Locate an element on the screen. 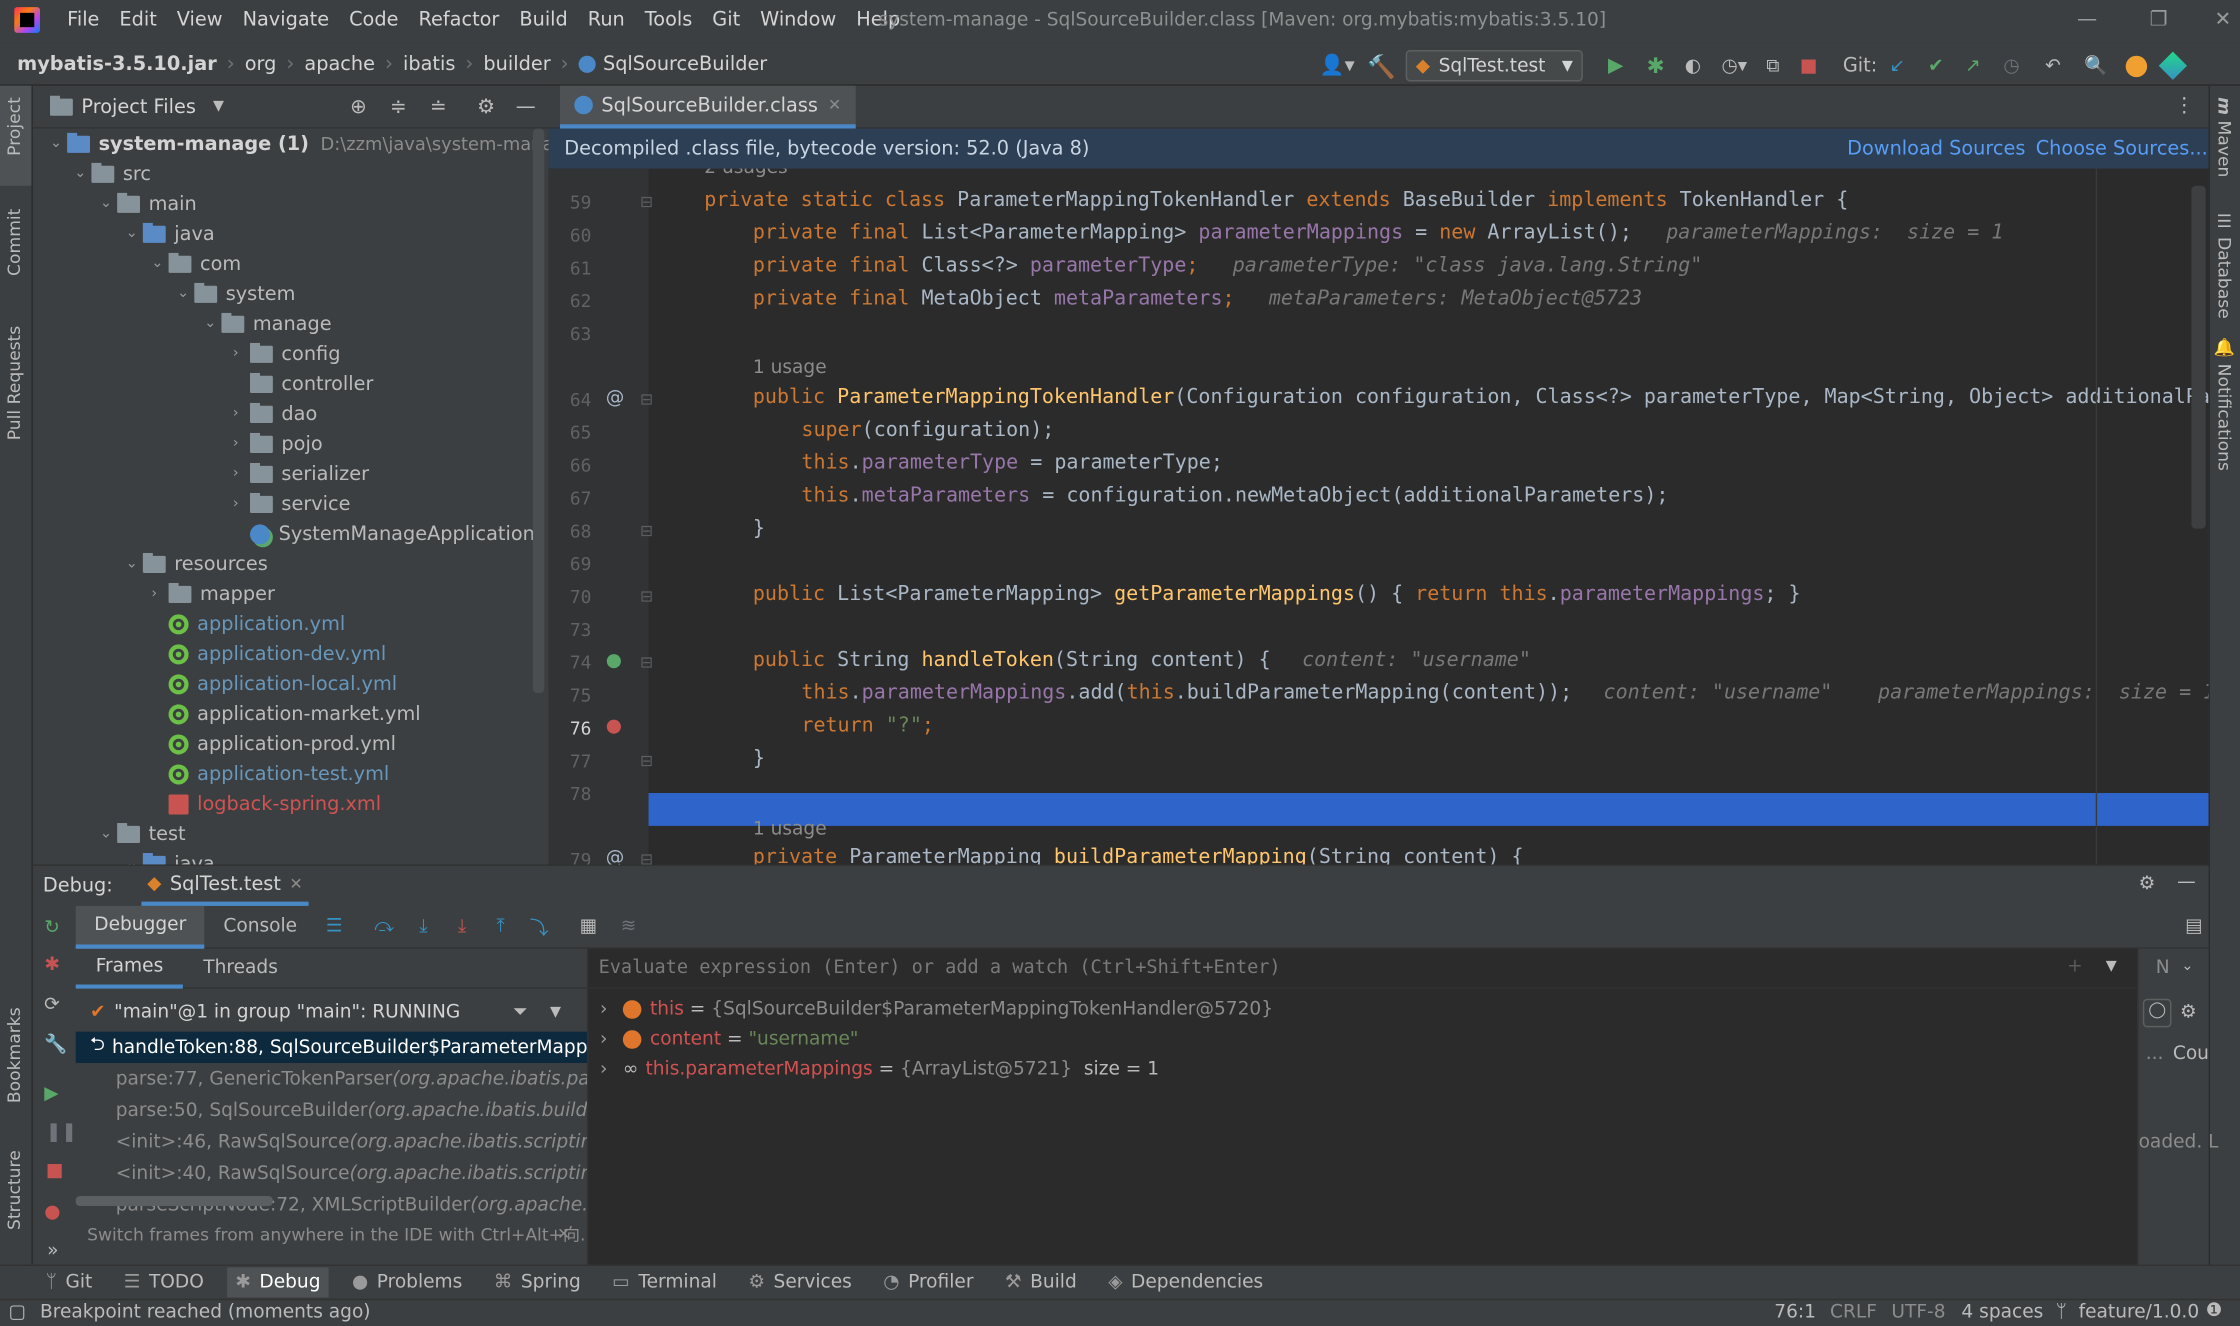  tool-window-spring: ⌘ Spring is located at coordinates (537, 1282).